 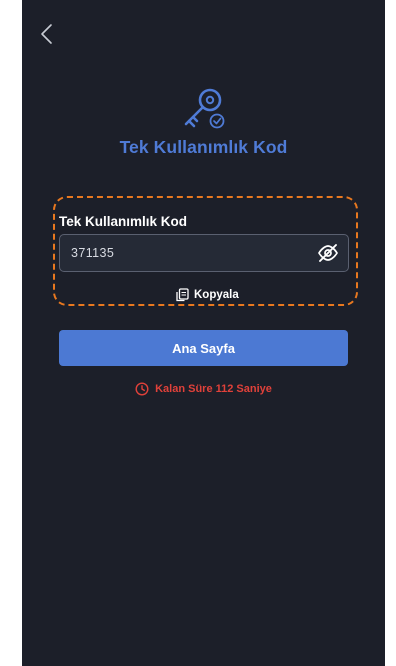 What do you see at coordinates (92, 253) in the screenshot?
I see `otp-code-value: 371135` at bounding box center [92, 253].